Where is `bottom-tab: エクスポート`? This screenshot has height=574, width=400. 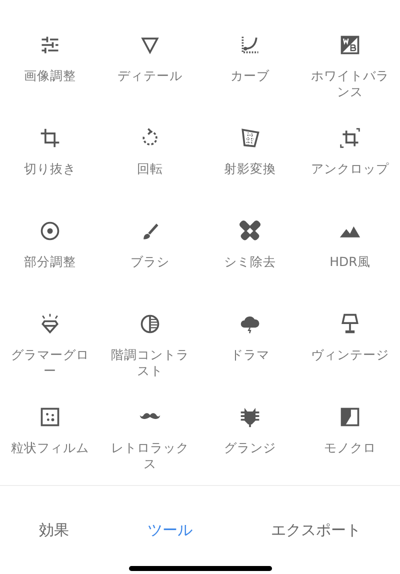
bottom-tab: エクスポート is located at coordinates (315, 530).